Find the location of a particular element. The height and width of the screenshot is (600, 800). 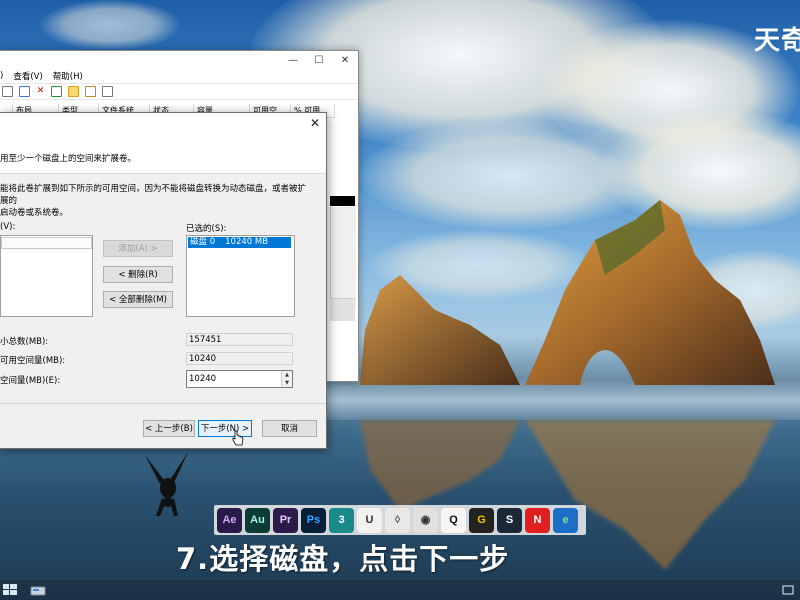

app-icon: ◊ is located at coordinates (397, 520).